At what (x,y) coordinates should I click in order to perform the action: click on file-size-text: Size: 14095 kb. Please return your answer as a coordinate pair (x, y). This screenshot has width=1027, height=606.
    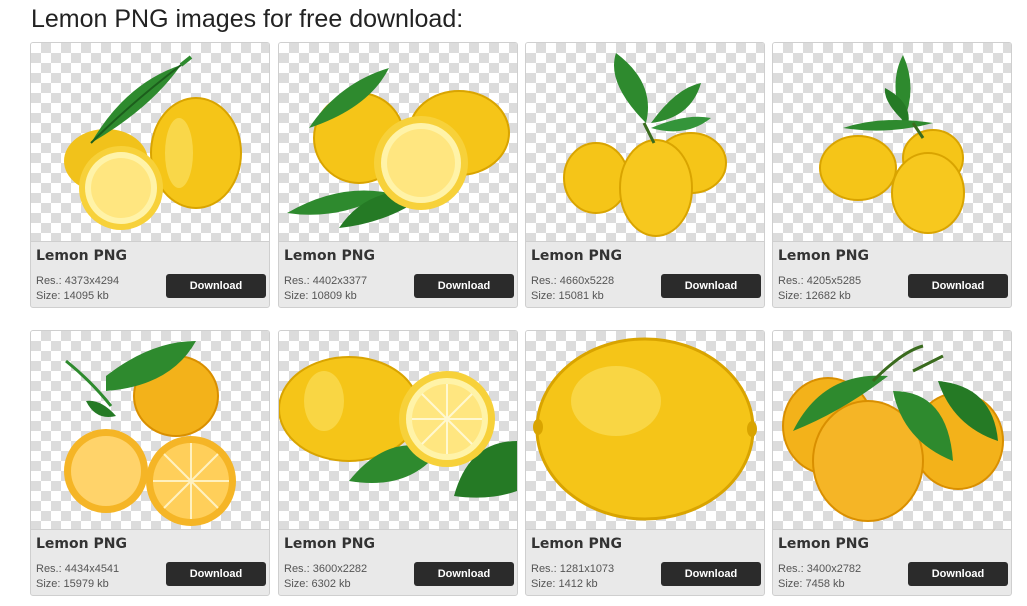
    Looking at the image, I should click on (72, 296).